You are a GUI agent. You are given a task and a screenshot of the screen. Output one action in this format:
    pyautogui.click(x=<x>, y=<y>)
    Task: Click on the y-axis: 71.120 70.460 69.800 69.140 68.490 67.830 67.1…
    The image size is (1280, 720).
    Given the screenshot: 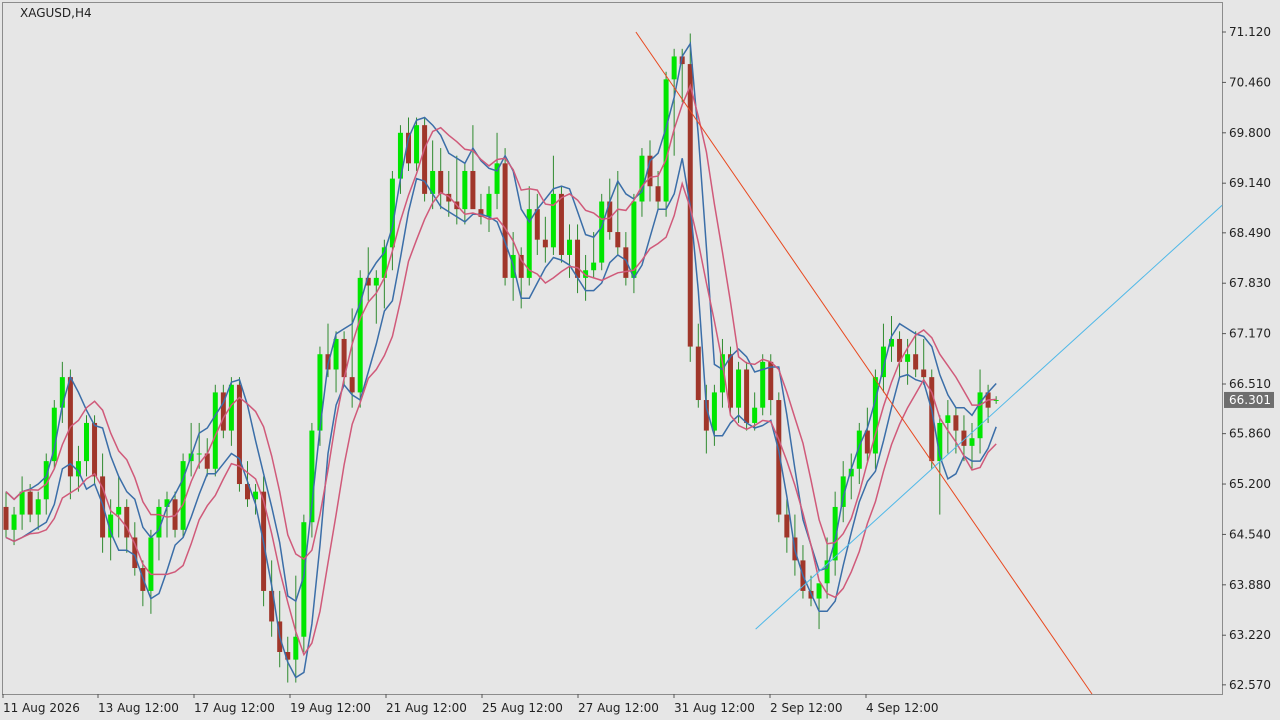 What is the action you would take?
    pyautogui.click(x=1246, y=358)
    